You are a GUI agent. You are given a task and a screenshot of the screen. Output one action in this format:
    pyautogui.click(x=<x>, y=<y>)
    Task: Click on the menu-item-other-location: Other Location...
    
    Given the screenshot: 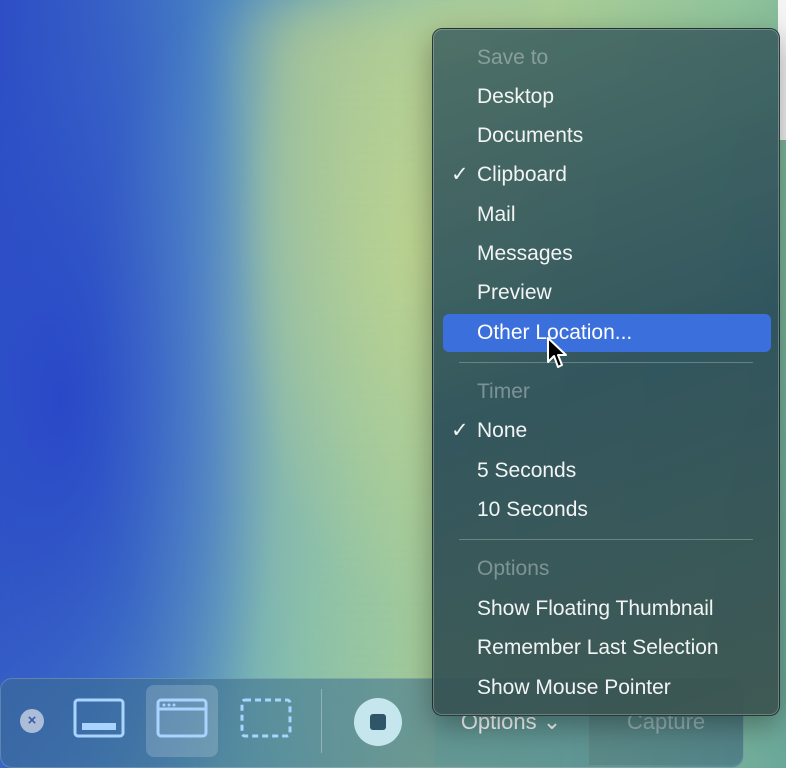 What is the action you would take?
    pyautogui.click(x=607, y=333)
    